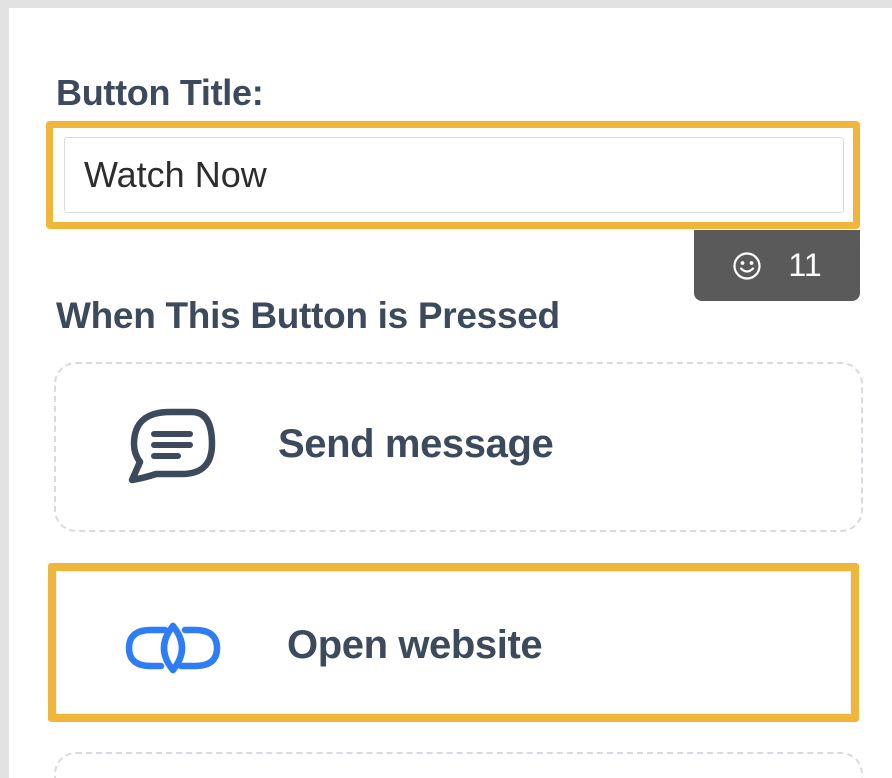 This screenshot has width=892, height=778. I want to click on frame-left-border, so click(4, 389).